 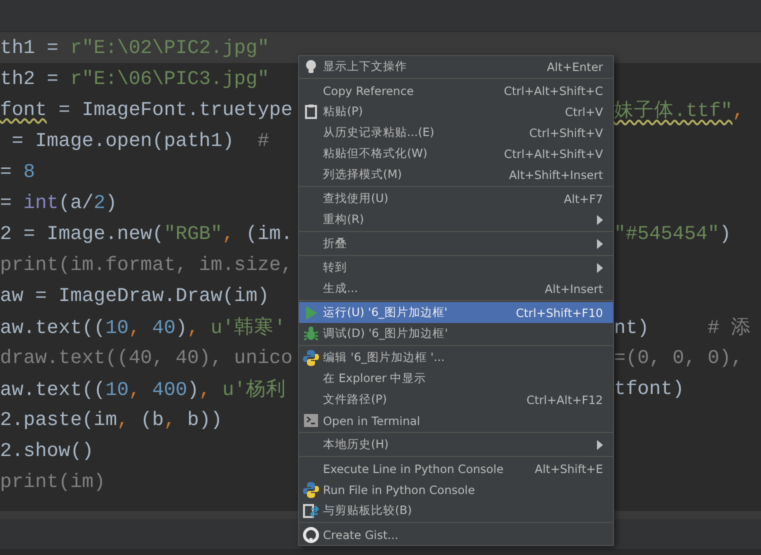 I want to click on keyboard-shortcut: Ctrl+Alt+Shift+C, so click(x=553, y=91).